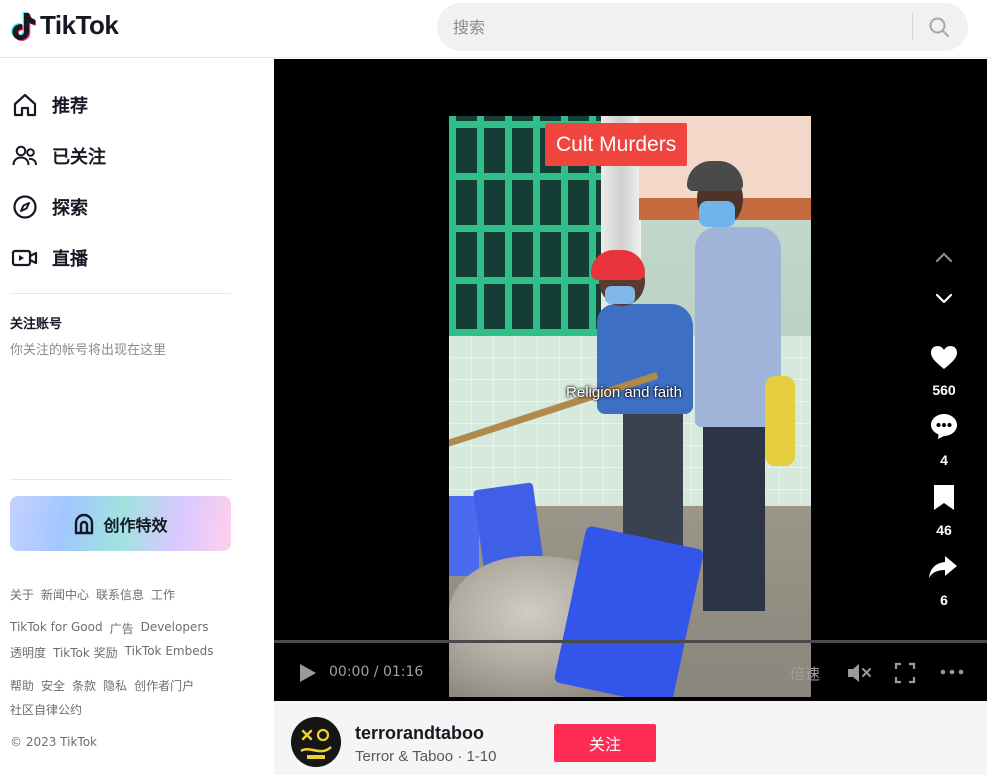 This screenshot has height=775, width=992. I want to click on author-username: terrorandtaboo, so click(419, 733).